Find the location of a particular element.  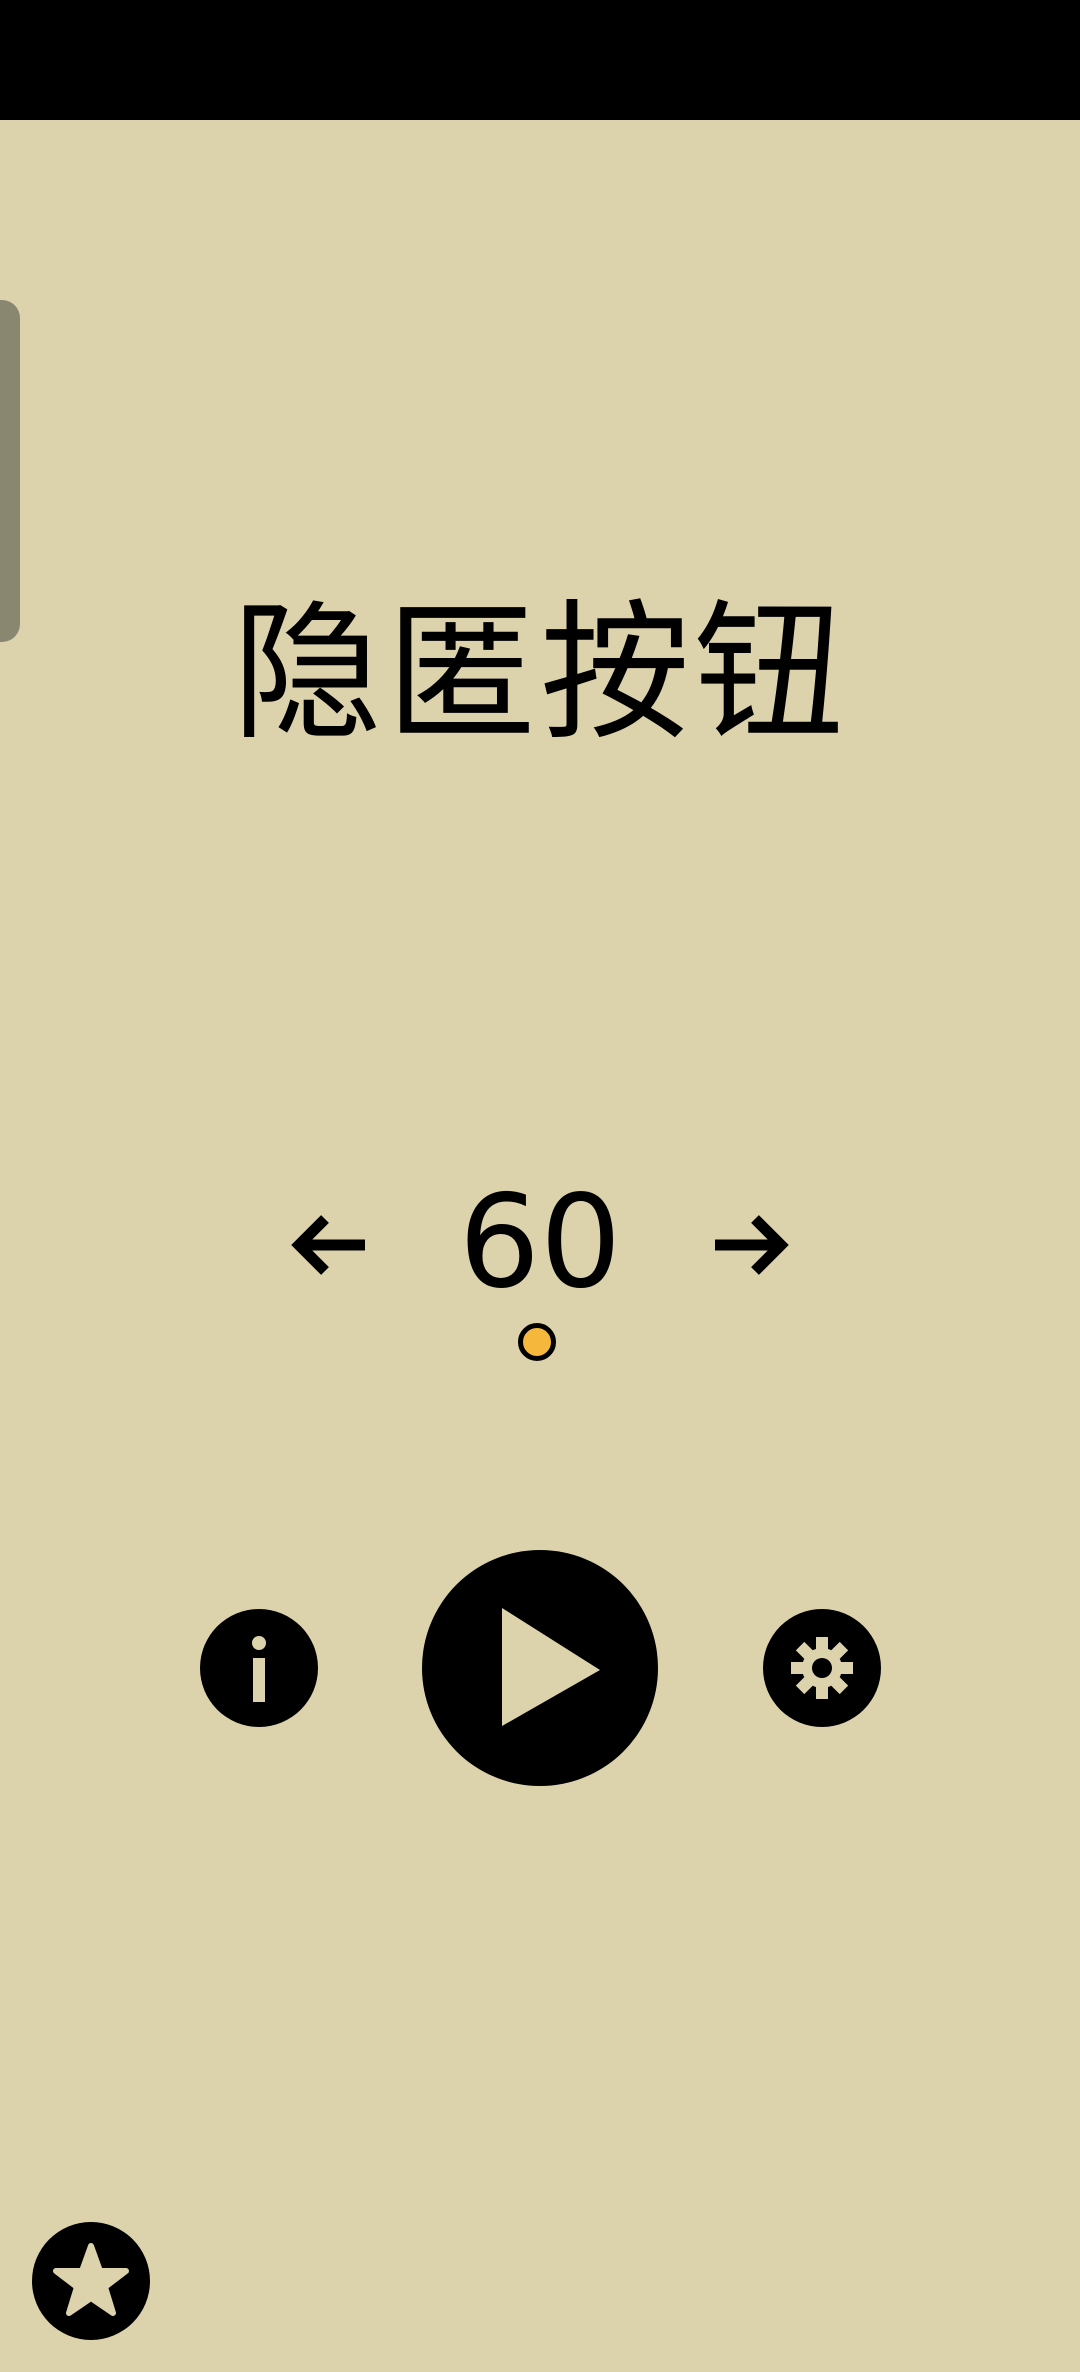

gear-icon is located at coordinates (822, 1668).